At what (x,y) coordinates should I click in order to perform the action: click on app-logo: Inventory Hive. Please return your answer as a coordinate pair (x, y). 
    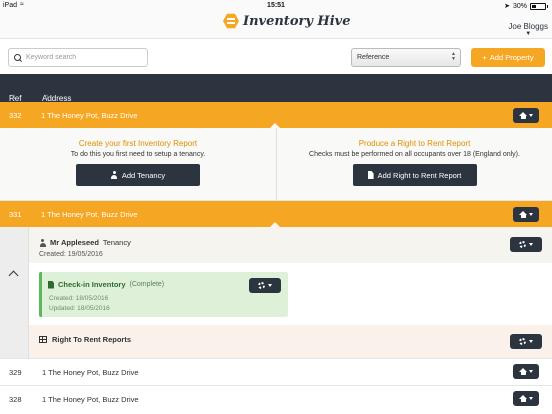
    Looking at the image, I should click on (286, 21).